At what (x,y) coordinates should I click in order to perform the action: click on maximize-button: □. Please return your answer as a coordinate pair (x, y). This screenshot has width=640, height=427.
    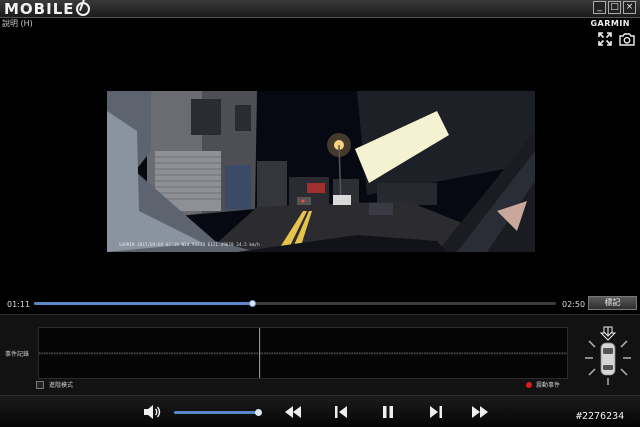
    Looking at the image, I should click on (614, 7).